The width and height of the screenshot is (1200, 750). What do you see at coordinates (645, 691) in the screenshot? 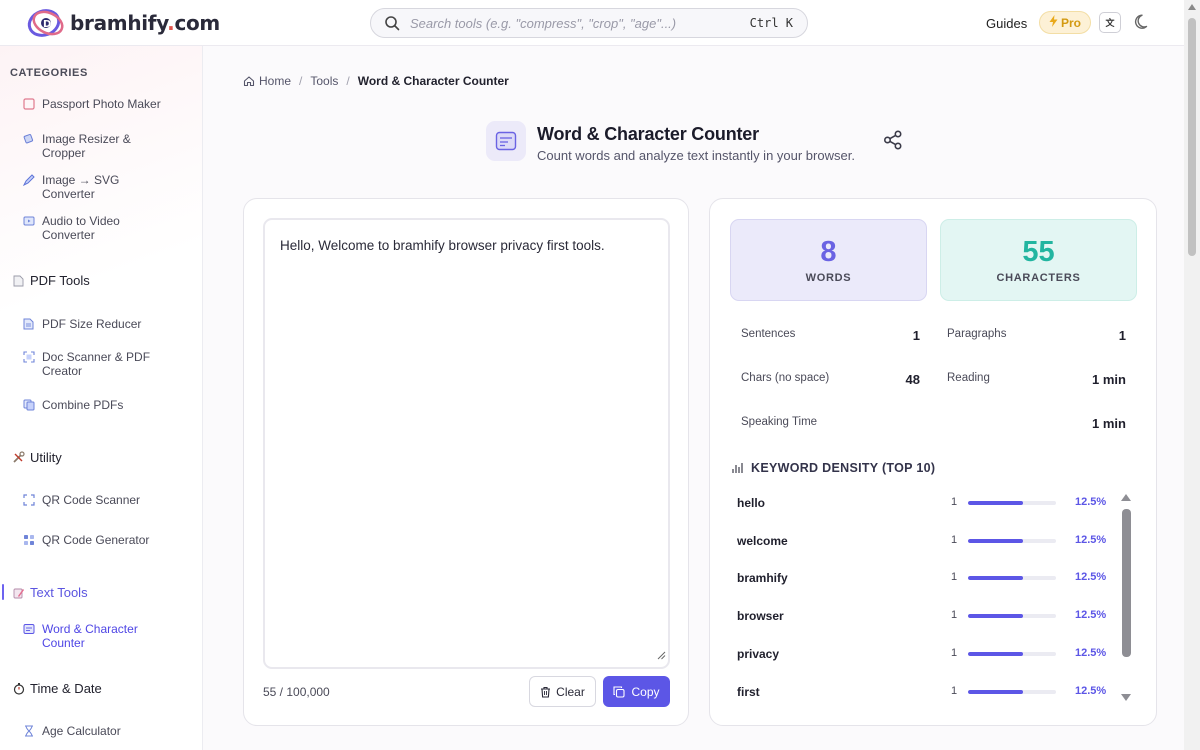
I see `copy-label: Copy` at bounding box center [645, 691].